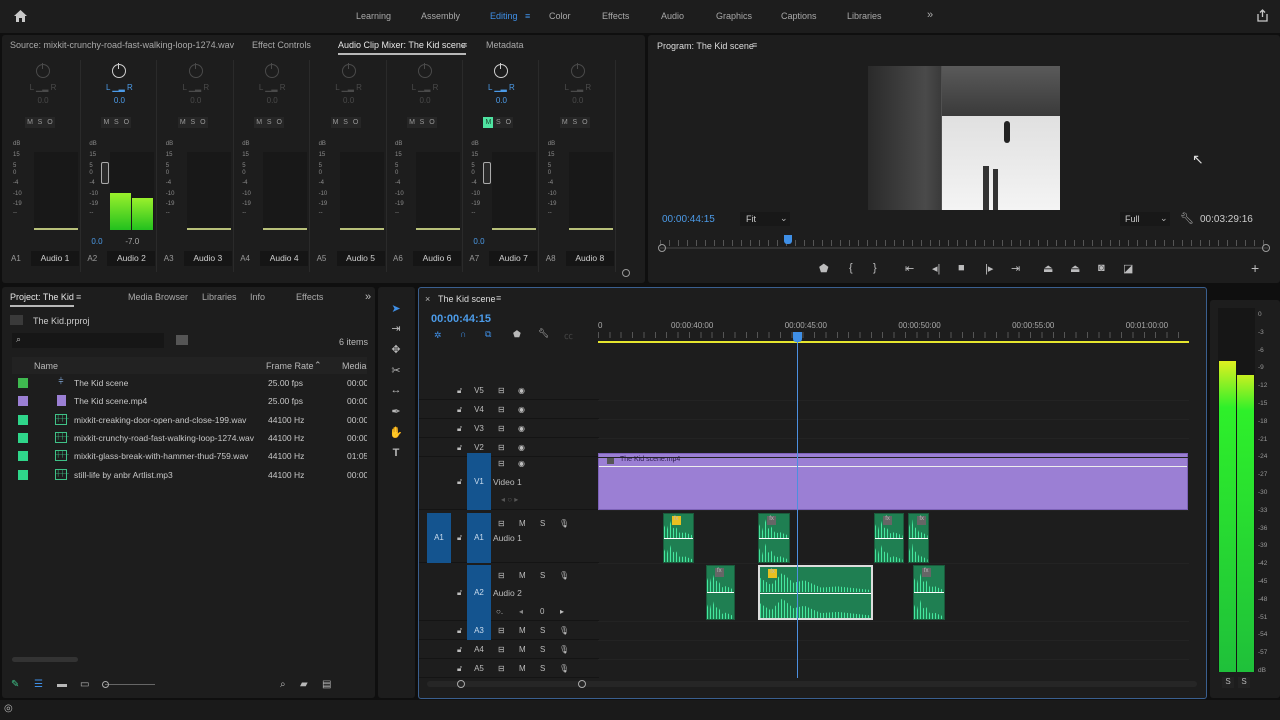 Image resolution: width=1280 pixels, height=720 pixels. Describe the element at coordinates (582, 684) in the screenshot. I see `scroll-end-handle` at that location.